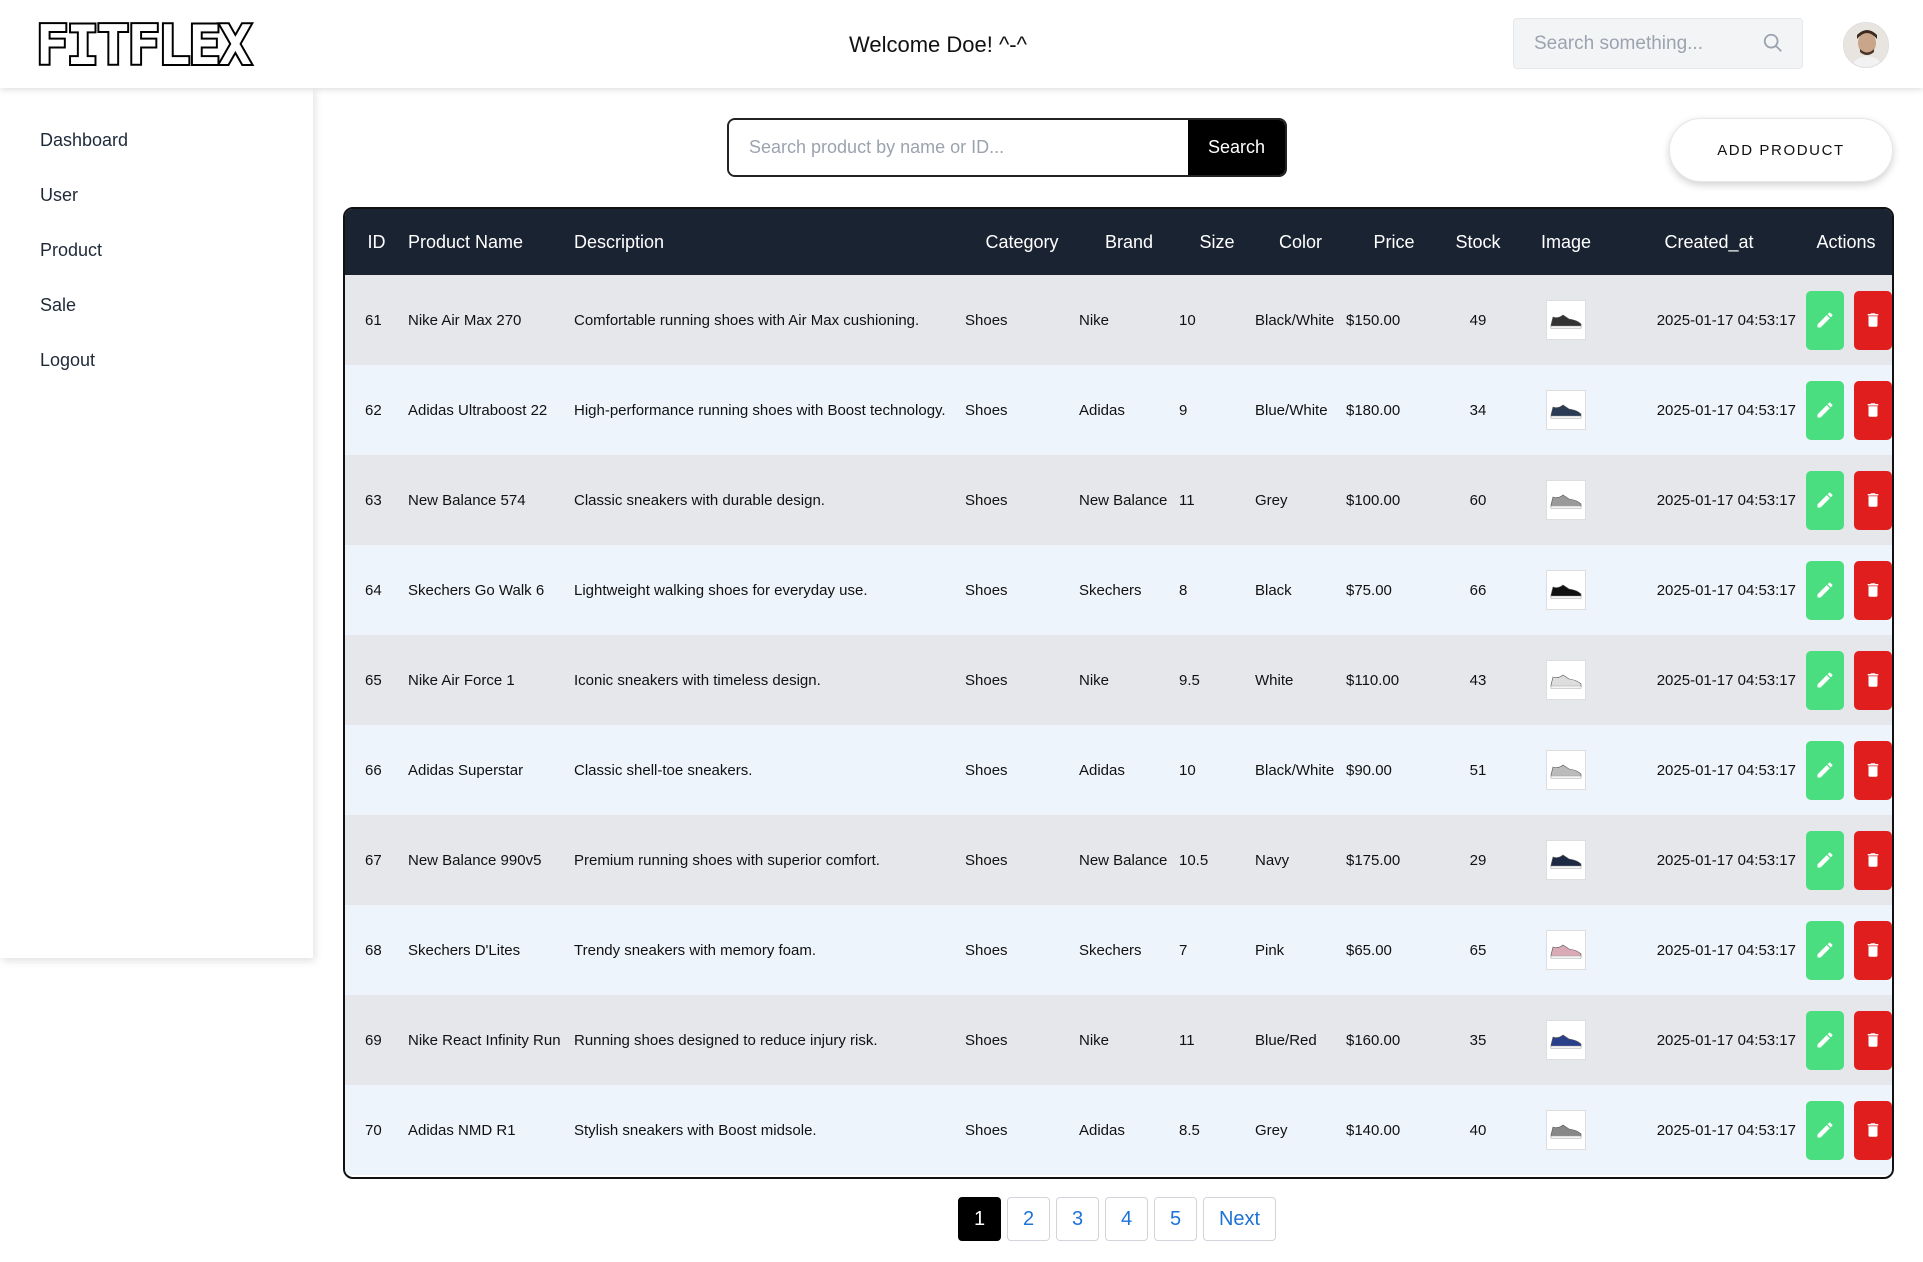 The width and height of the screenshot is (1923, 1262). What do you see at coordinates (1866, 45) in the screenshot?
I see `avatar` at bounding box center [1866, 45].